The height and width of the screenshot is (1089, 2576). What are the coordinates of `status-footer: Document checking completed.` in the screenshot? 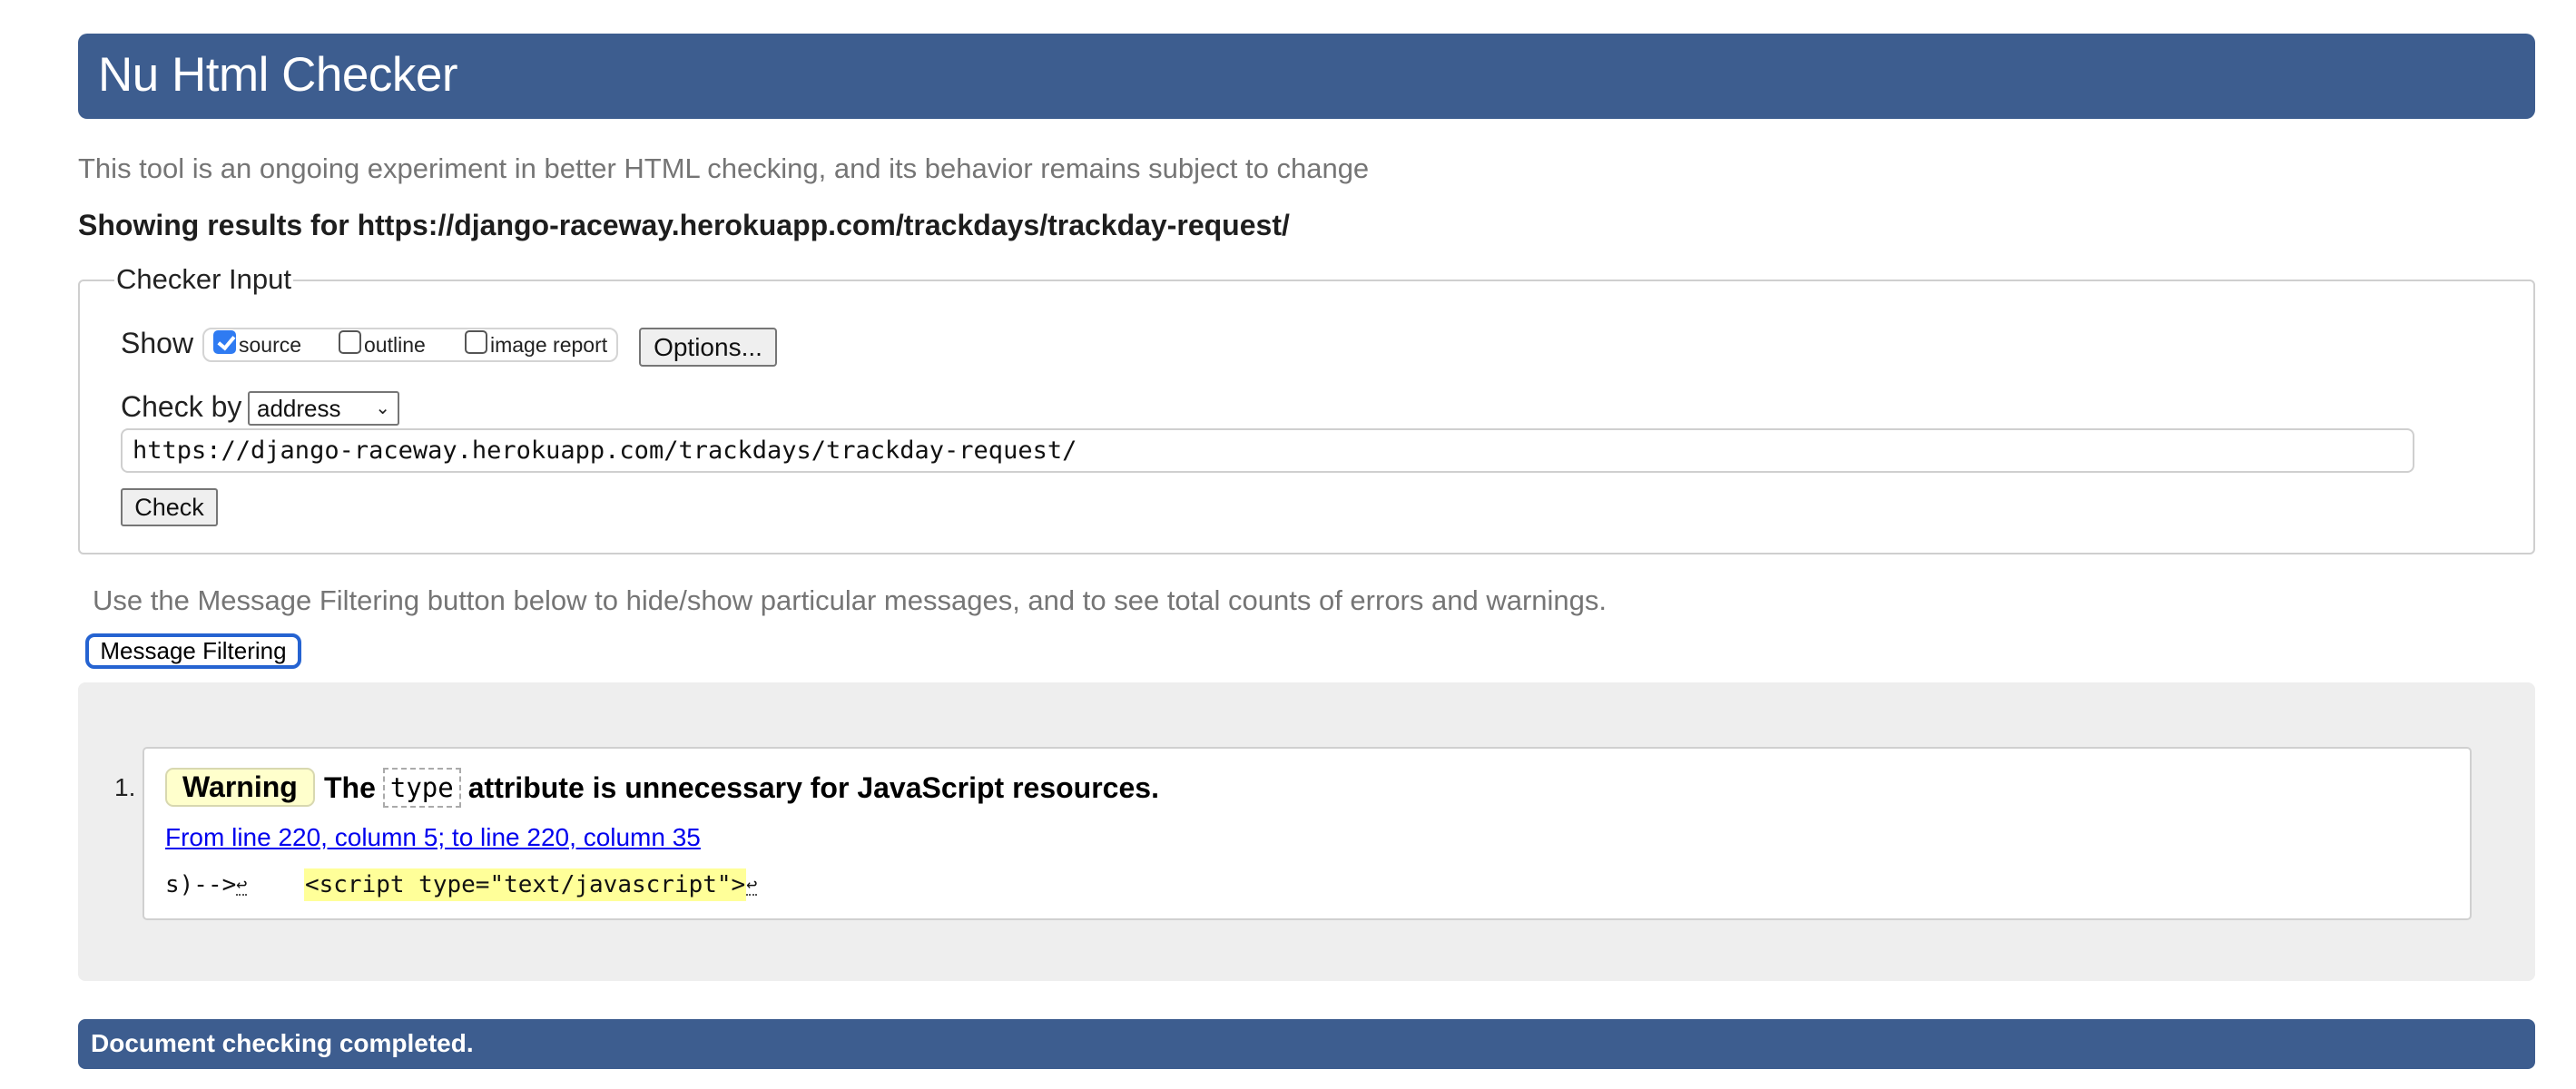 It's located at (1306, 1044).